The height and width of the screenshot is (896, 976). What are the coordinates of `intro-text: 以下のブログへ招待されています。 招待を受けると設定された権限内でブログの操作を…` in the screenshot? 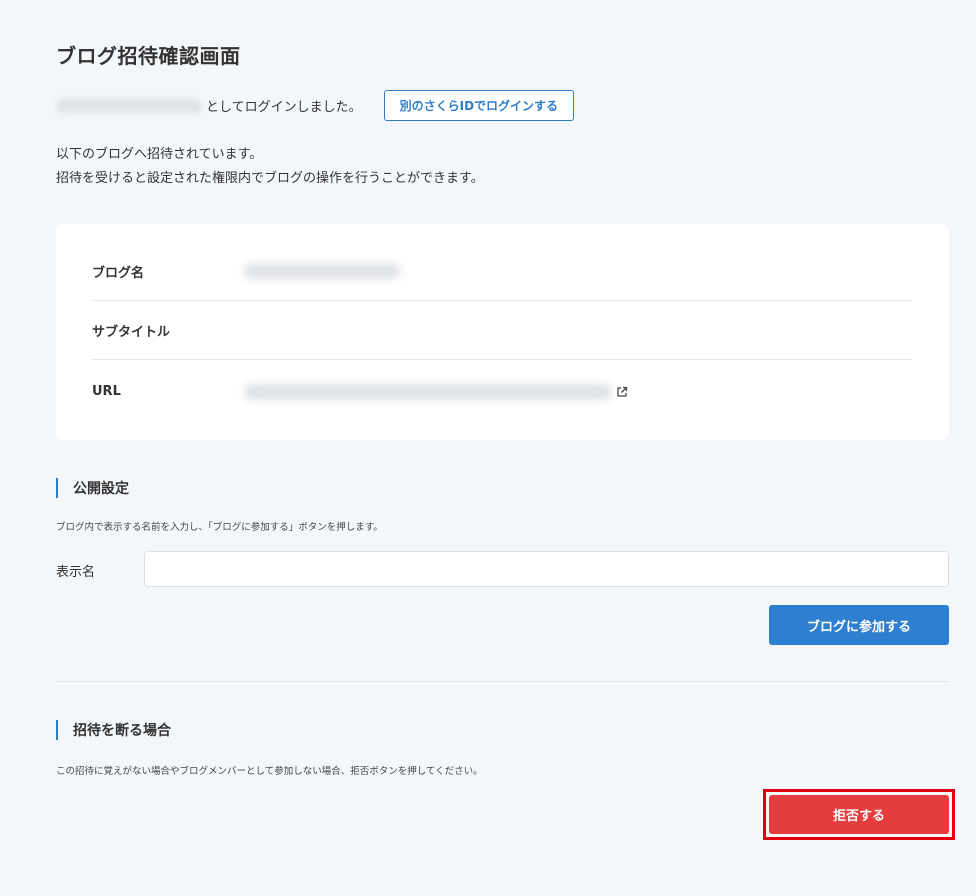 It's located at (270, 167).